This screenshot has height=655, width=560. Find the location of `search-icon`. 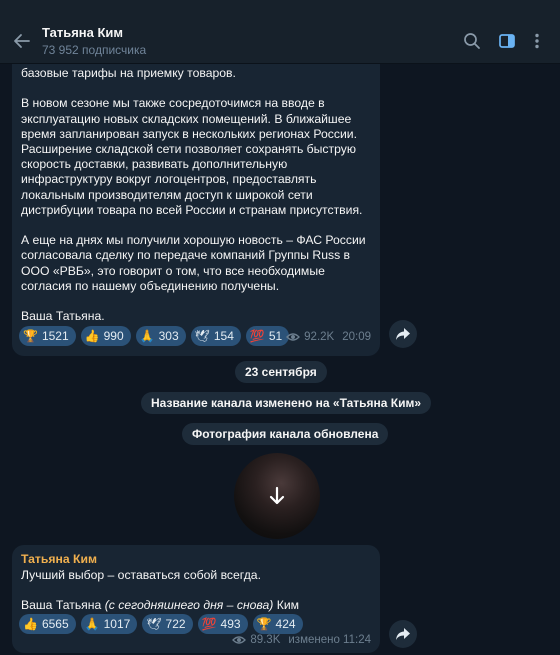

search-icon is located at coordinates (472, 41).